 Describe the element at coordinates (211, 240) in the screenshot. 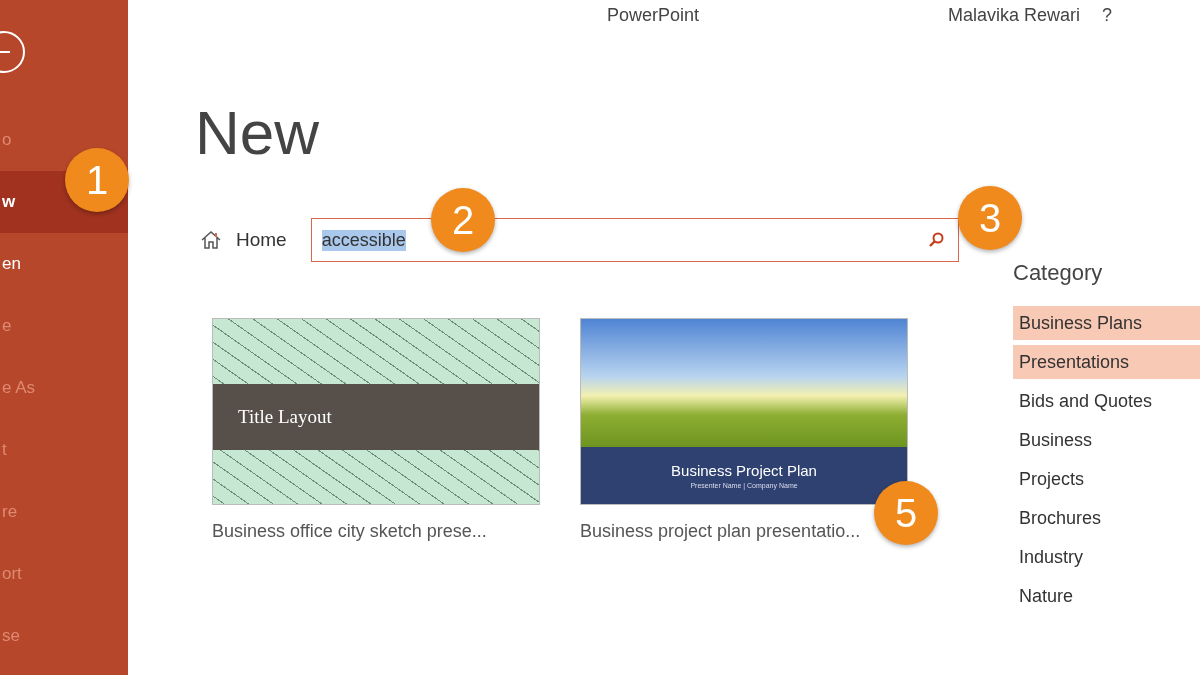

I see `home-icon` at that location.